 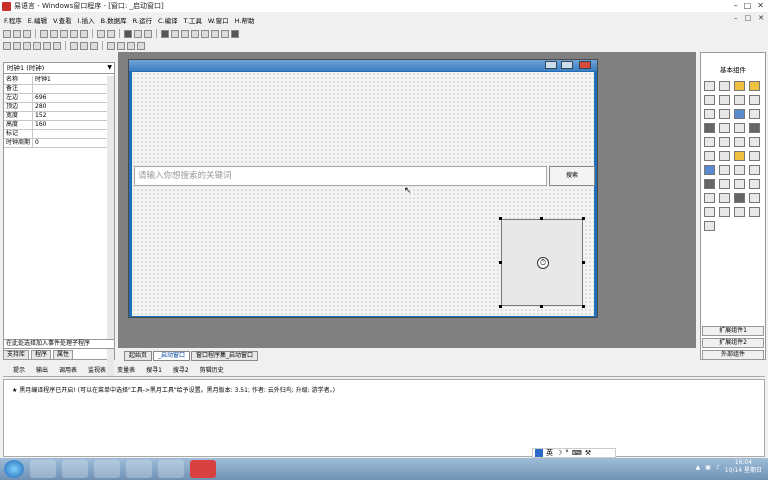 What do you see at coordinates (148, 33) in the screenshot?
I see `split-view-icon` at bounding box center [148, 33].